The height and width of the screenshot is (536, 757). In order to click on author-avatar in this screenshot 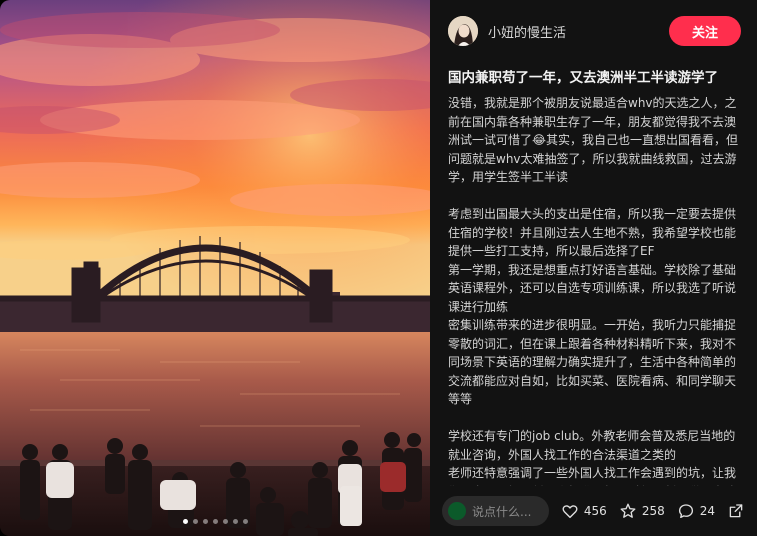, I will do `click(463, 31)`.